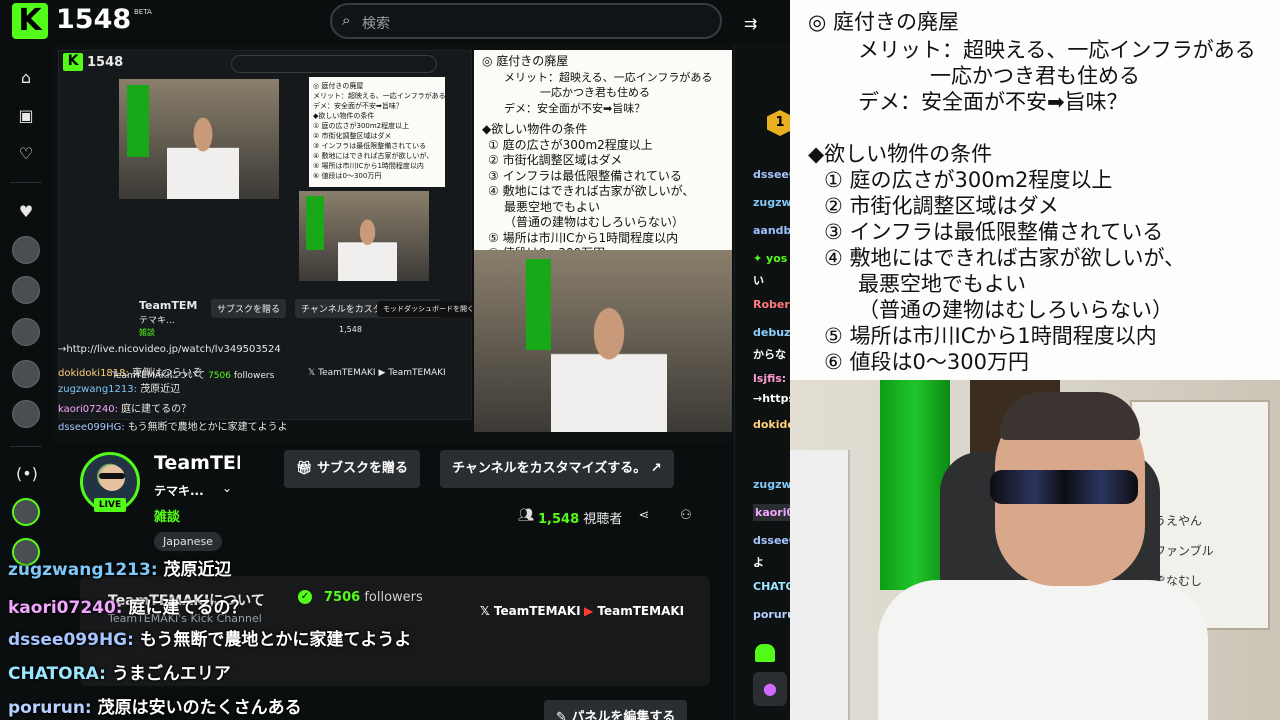  Describe the element at coordinates (27, 474) in the screenshot. I see `collapse-icon: (•)` at that location.